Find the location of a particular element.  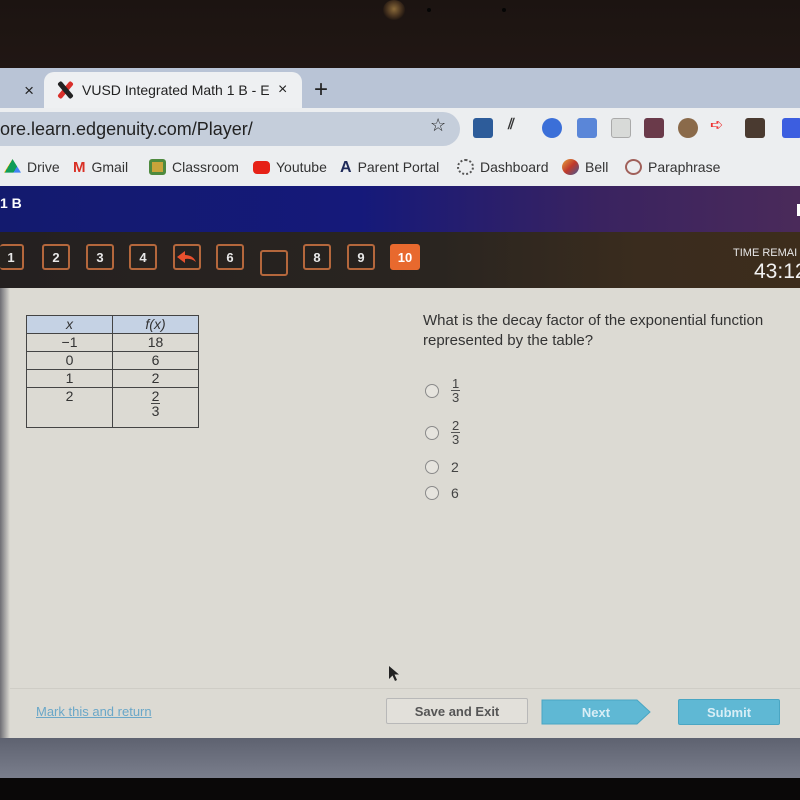

blue-extension-icon is located at coordinates (791, 128).